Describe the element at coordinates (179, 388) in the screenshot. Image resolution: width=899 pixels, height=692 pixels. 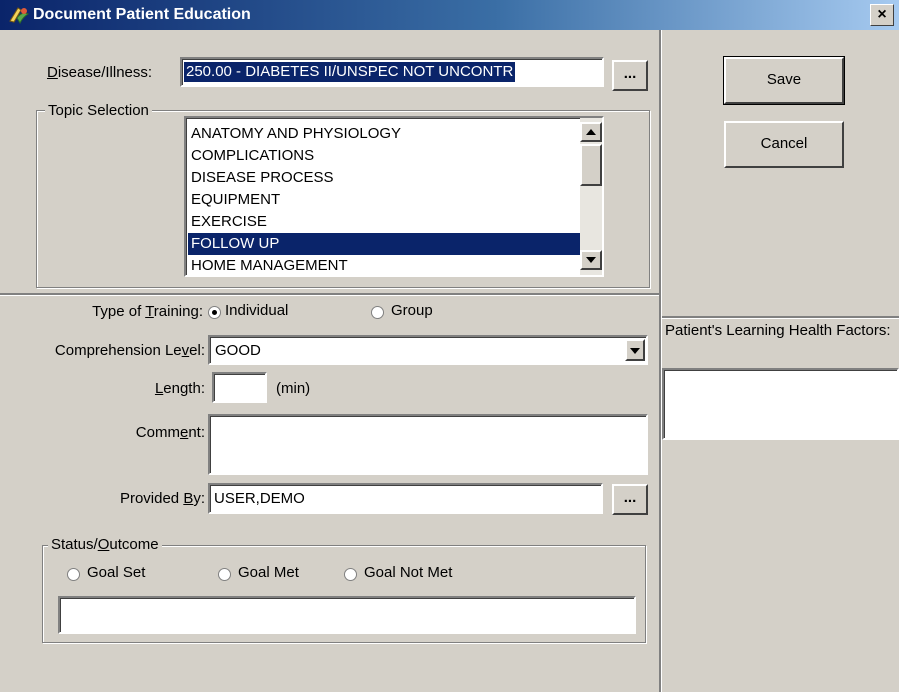
I see `length-label: Length:` at that location.